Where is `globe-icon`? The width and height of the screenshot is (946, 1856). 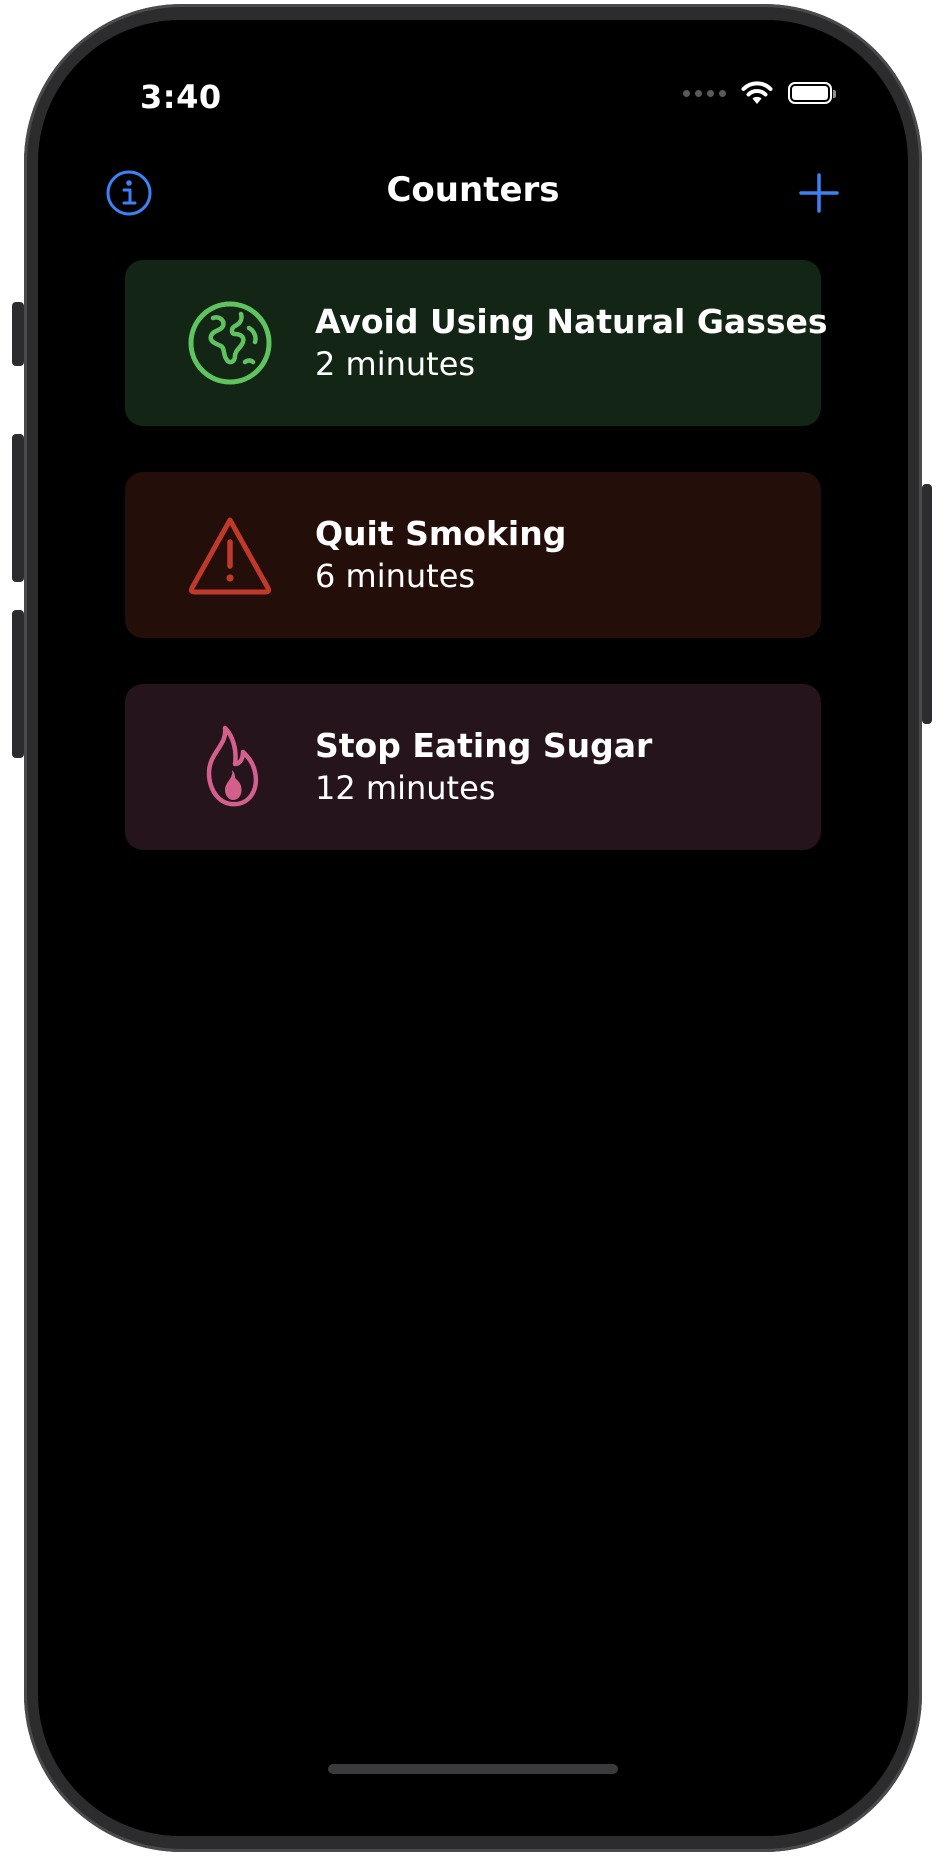 globe-icon is located at coordinates (230, 343).